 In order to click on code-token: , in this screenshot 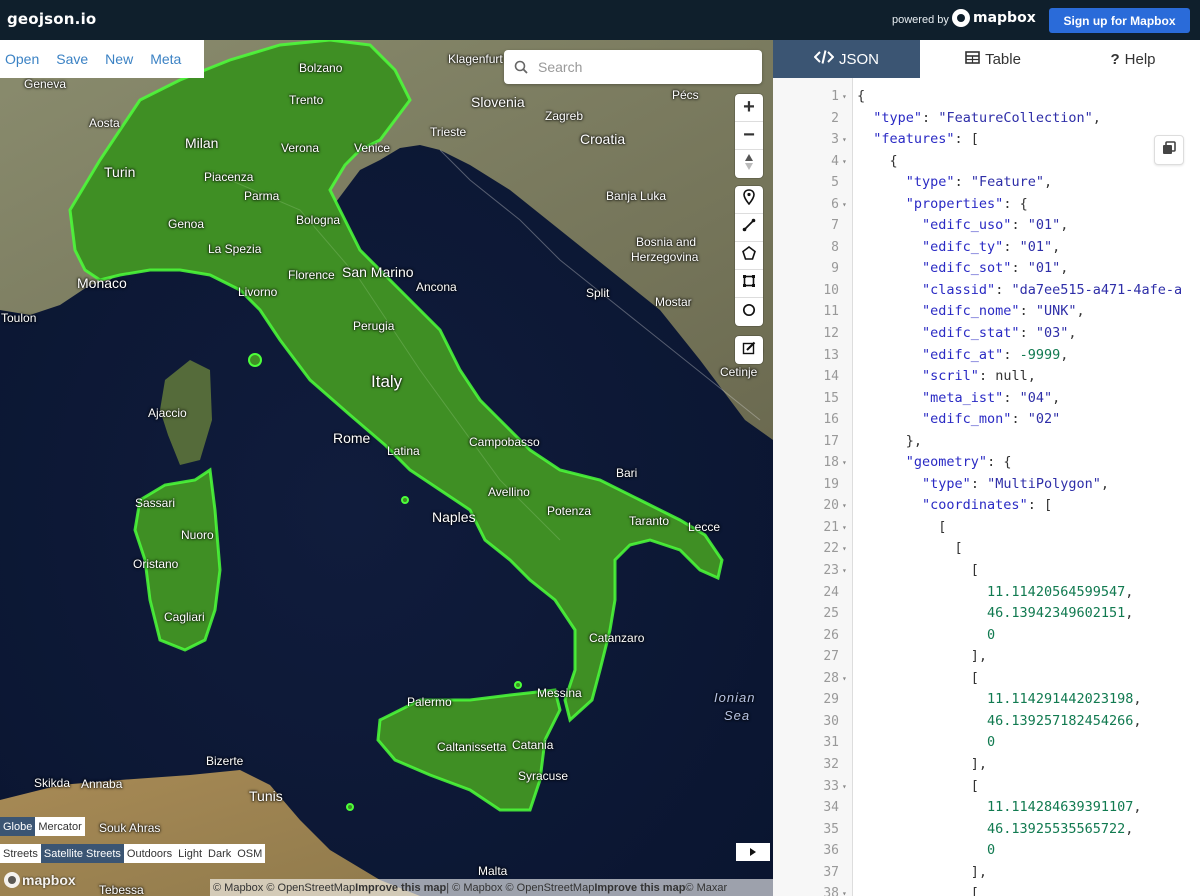, I will do `click(1064, 354)`.